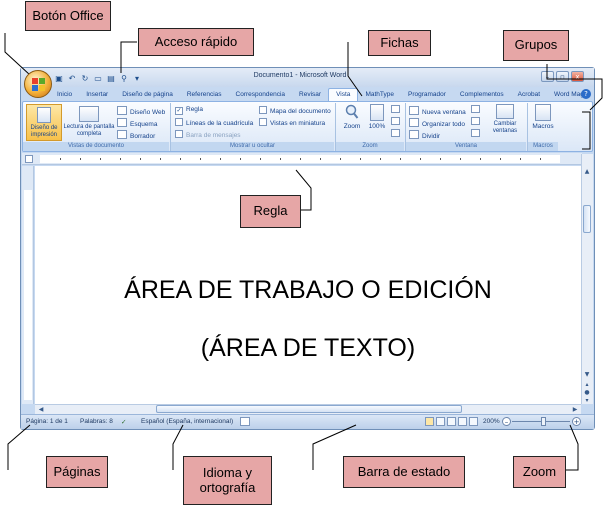  I want to click on find-icon: ⚲, so click(124, 79).